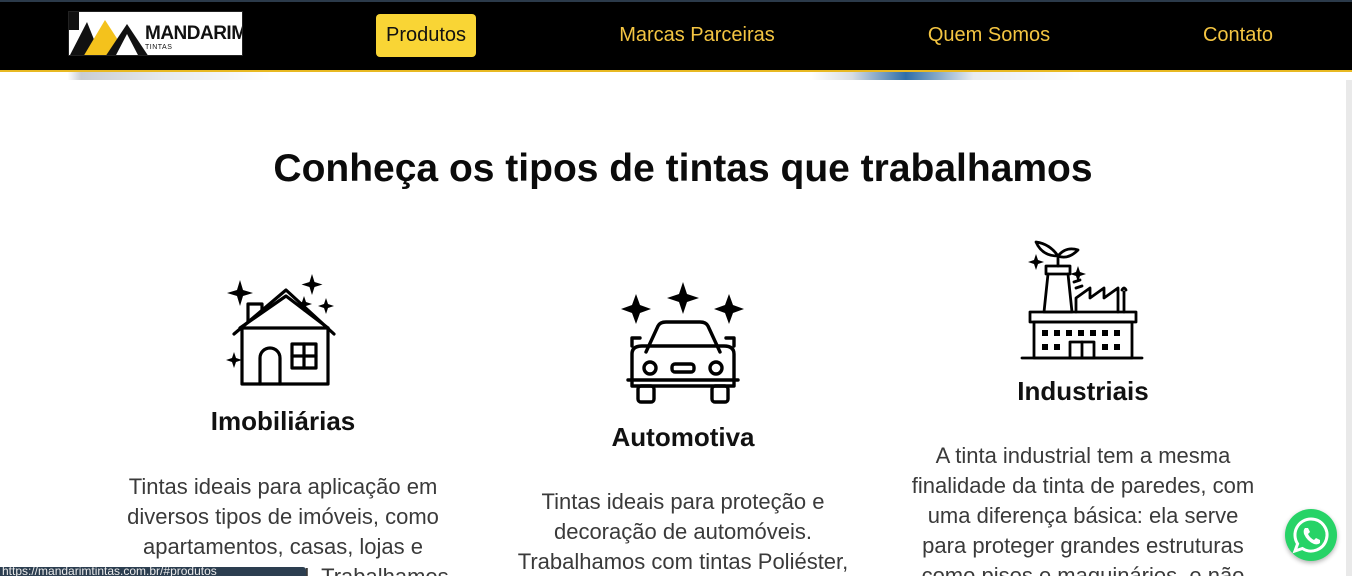 The width and height of the screenshot is (1352, 576). What do you see at coordinates (682, 343) in the screenshot?
I see `car-sparkle-icon` at bounding box center [682, 343].